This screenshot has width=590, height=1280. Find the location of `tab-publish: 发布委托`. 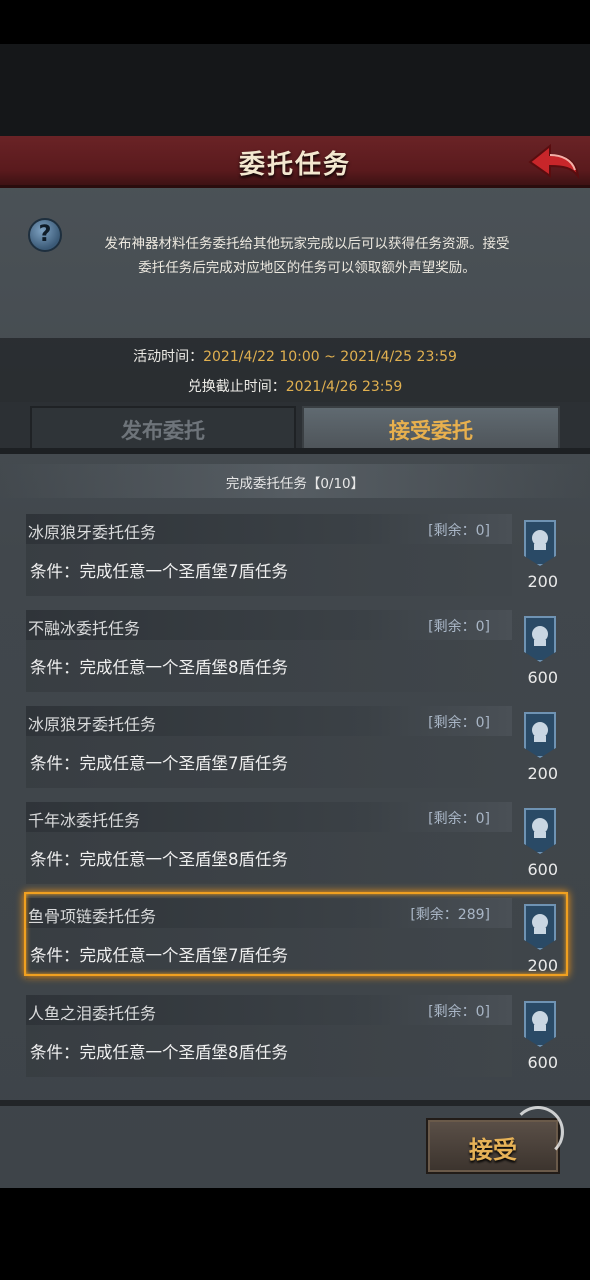

tab-publish: 发布委托 is located at coordinates (163, 429).